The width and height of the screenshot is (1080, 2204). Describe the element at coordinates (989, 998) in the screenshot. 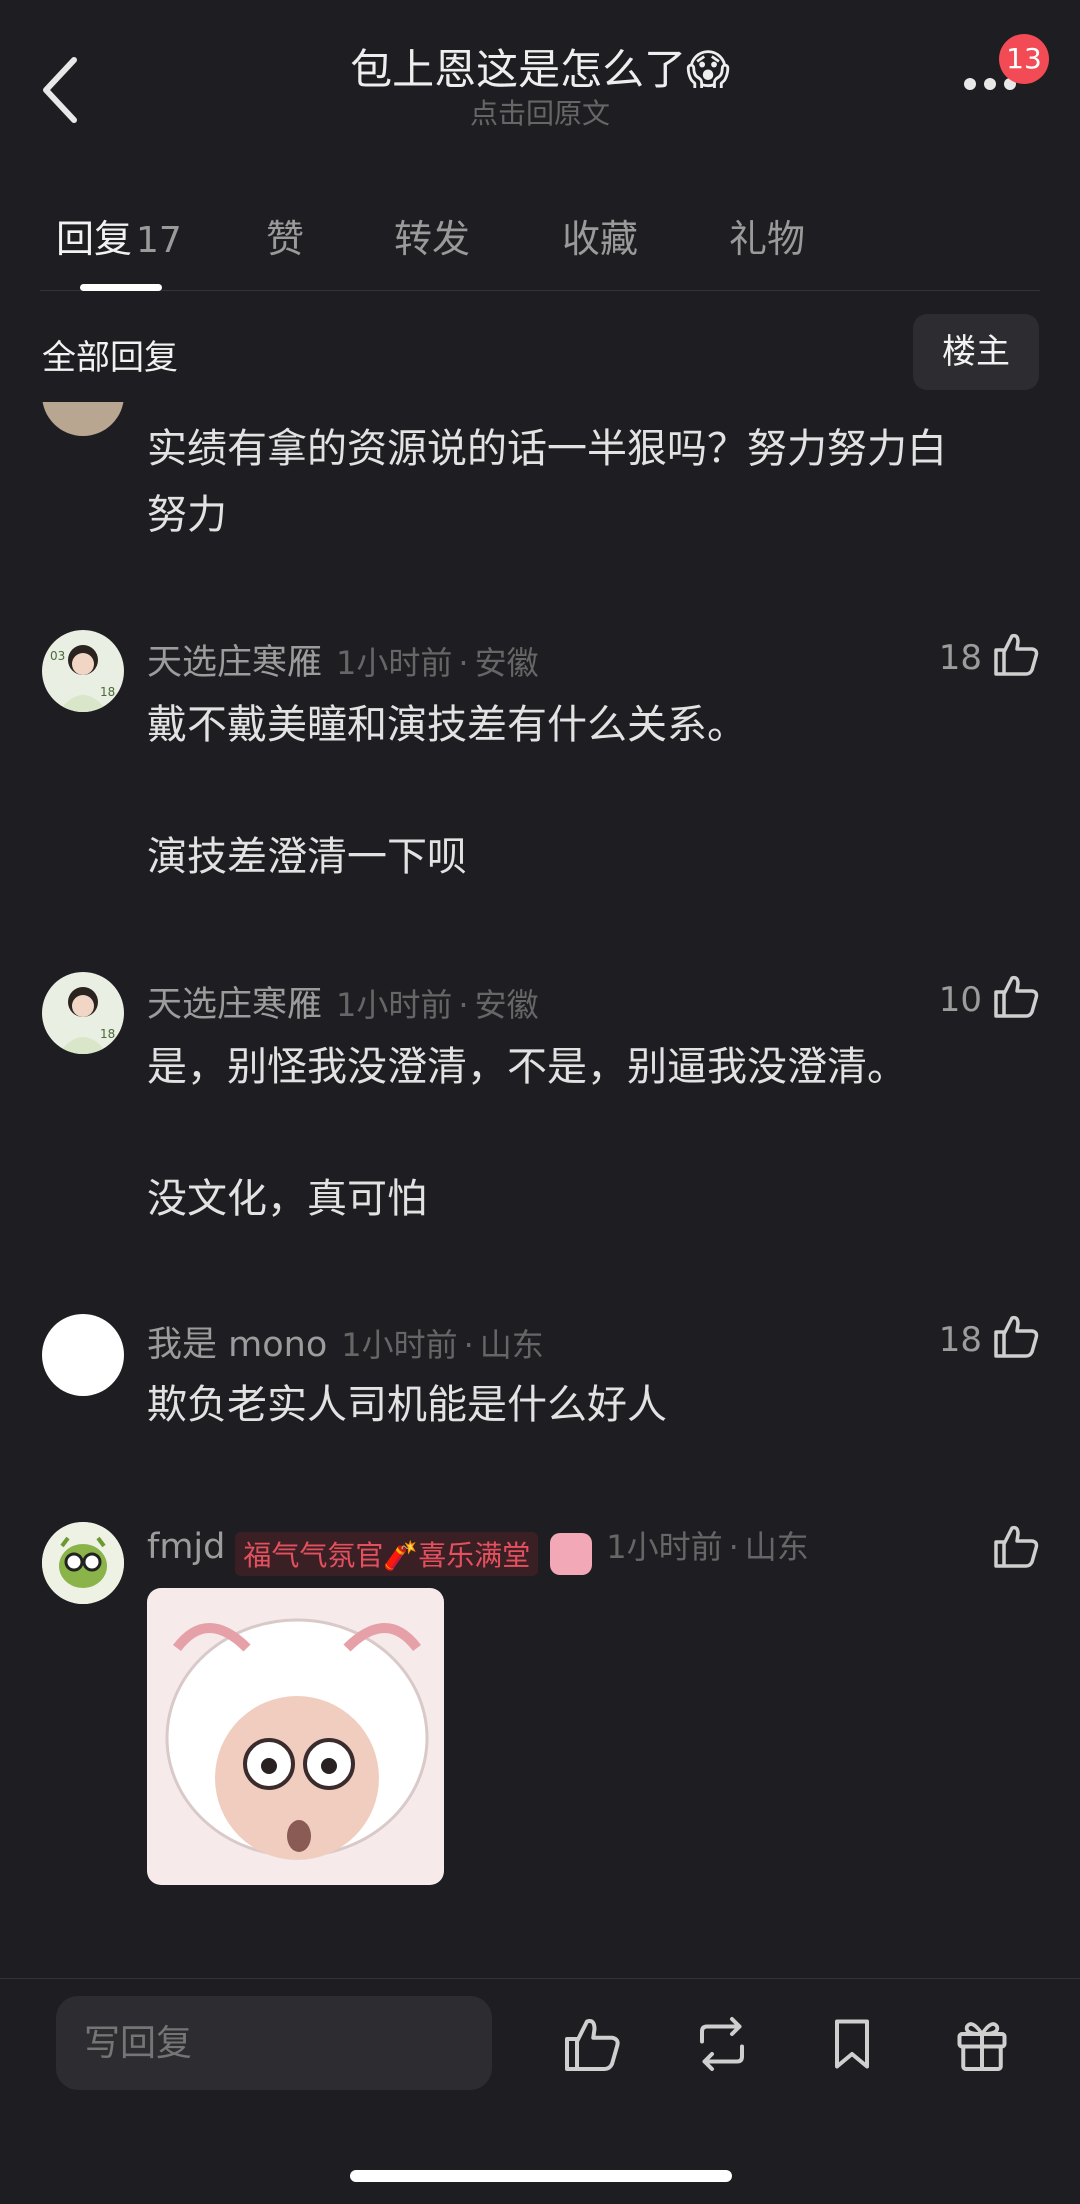

I see `like-button: 10` at that location.